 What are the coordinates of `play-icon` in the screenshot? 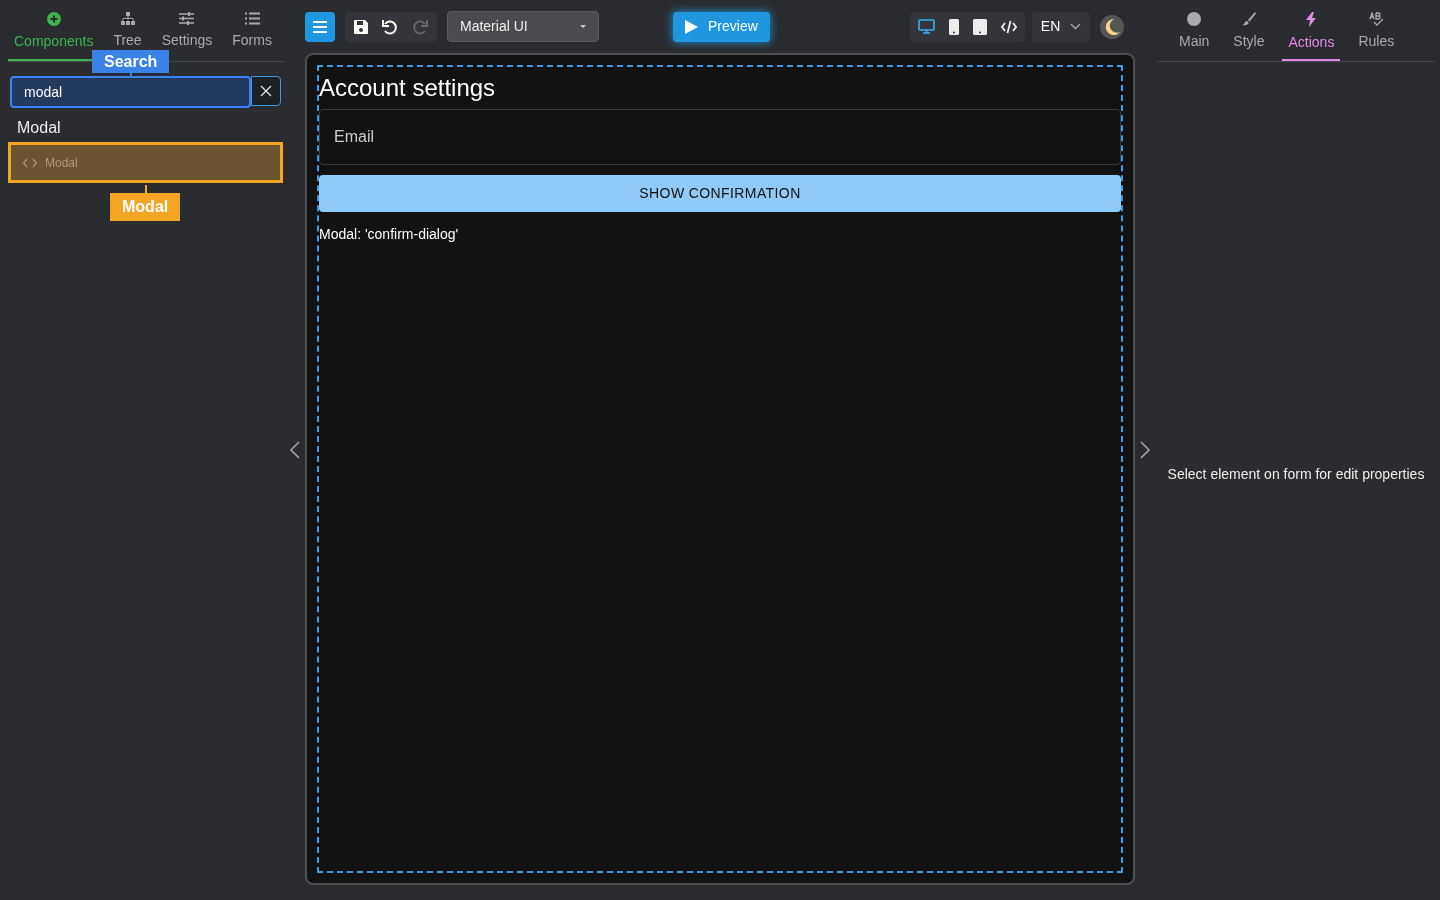 It's located at (691, 26).